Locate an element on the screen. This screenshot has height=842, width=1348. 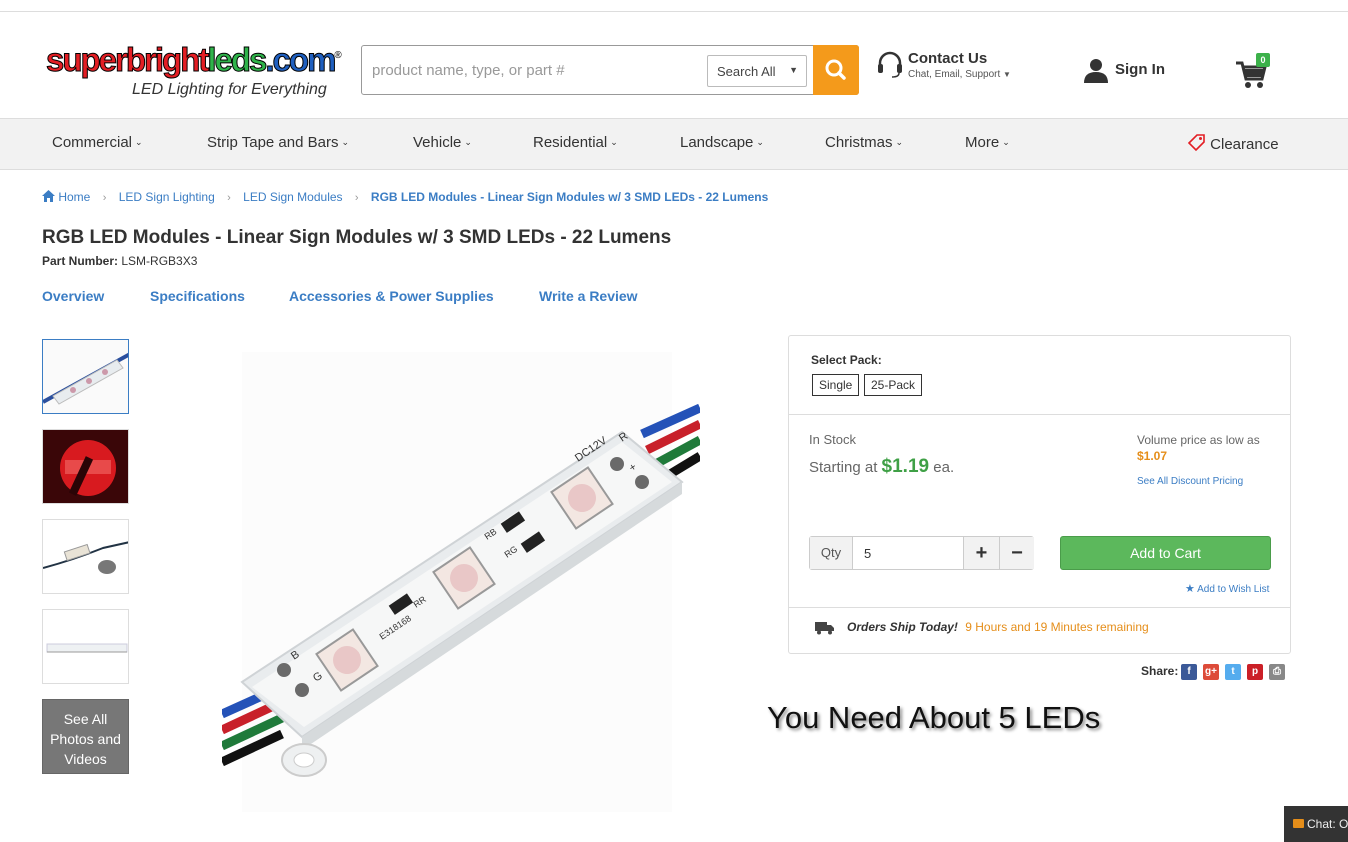
breadcrumb-home: Home is located at coordinates (74, 197).